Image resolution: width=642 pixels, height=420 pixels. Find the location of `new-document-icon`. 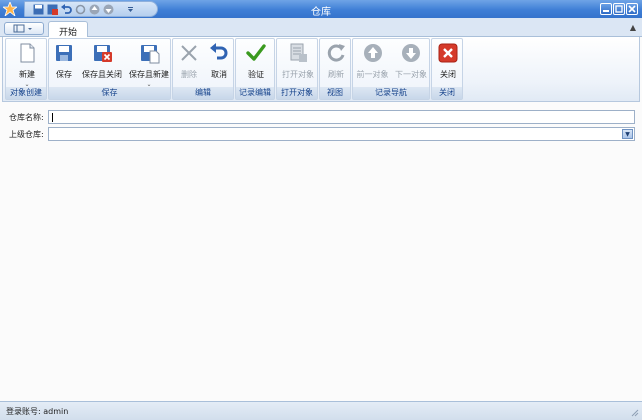

new-document-icon is located at coordinates (27, 53).